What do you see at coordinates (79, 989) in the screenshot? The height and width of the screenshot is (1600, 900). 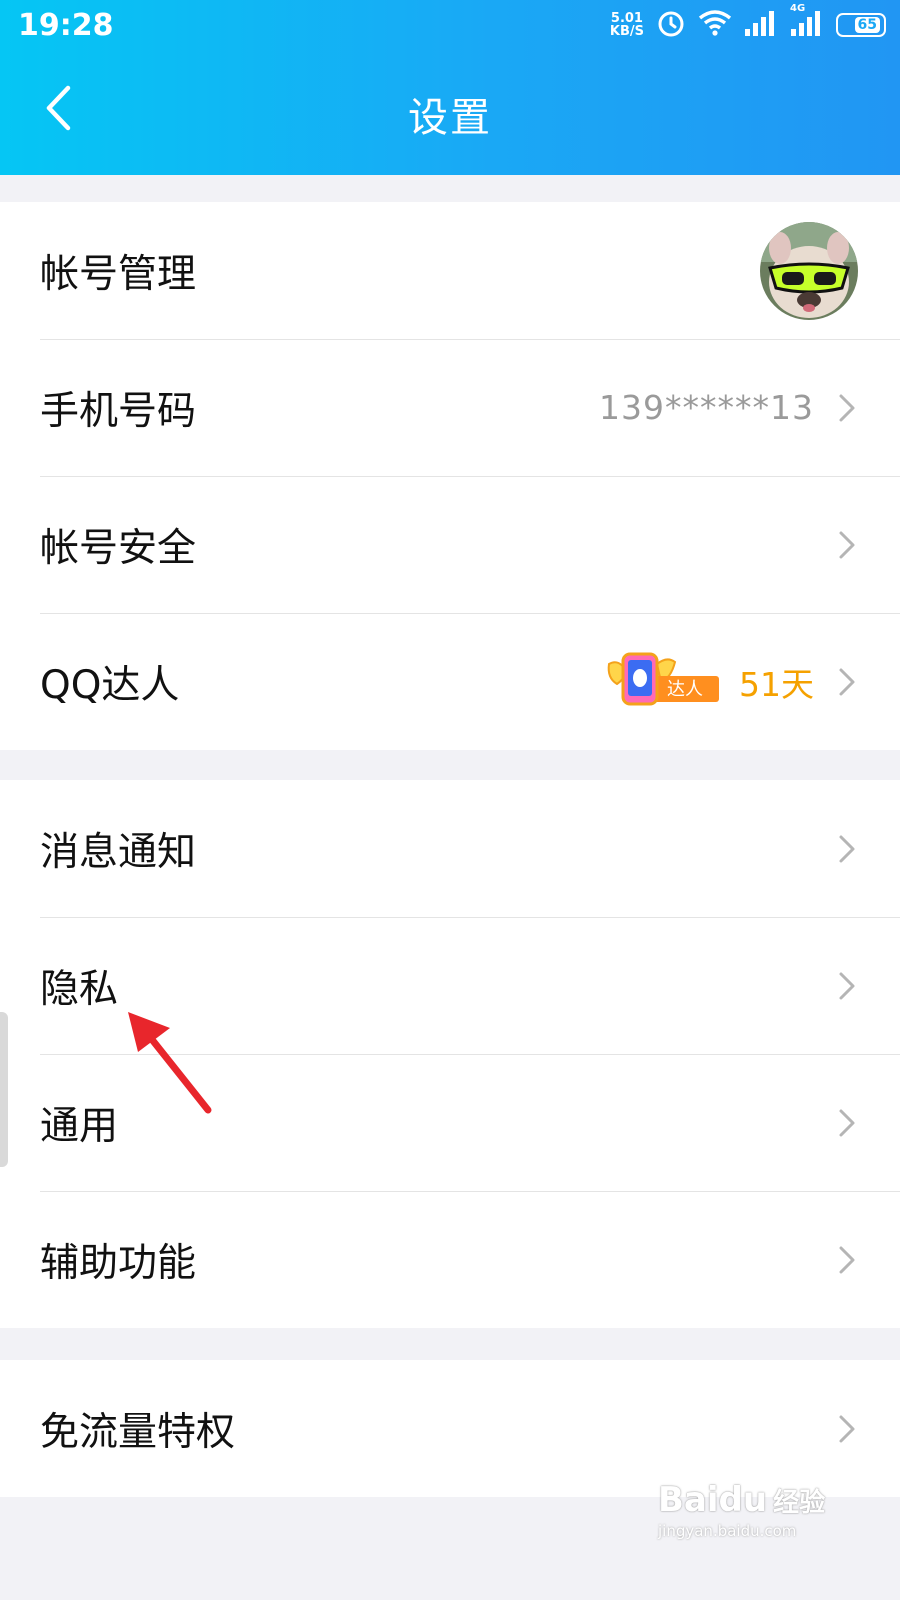 I see `settings-item-label: 隐私` at bounding box center [79, 989].